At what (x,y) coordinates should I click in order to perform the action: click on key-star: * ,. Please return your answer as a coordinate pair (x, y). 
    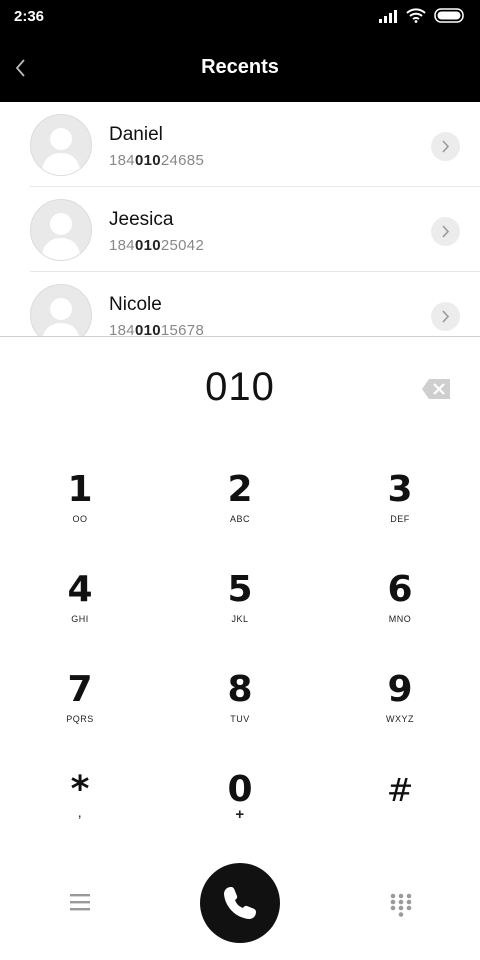
    Looking at the image, I should click on (80, 810).